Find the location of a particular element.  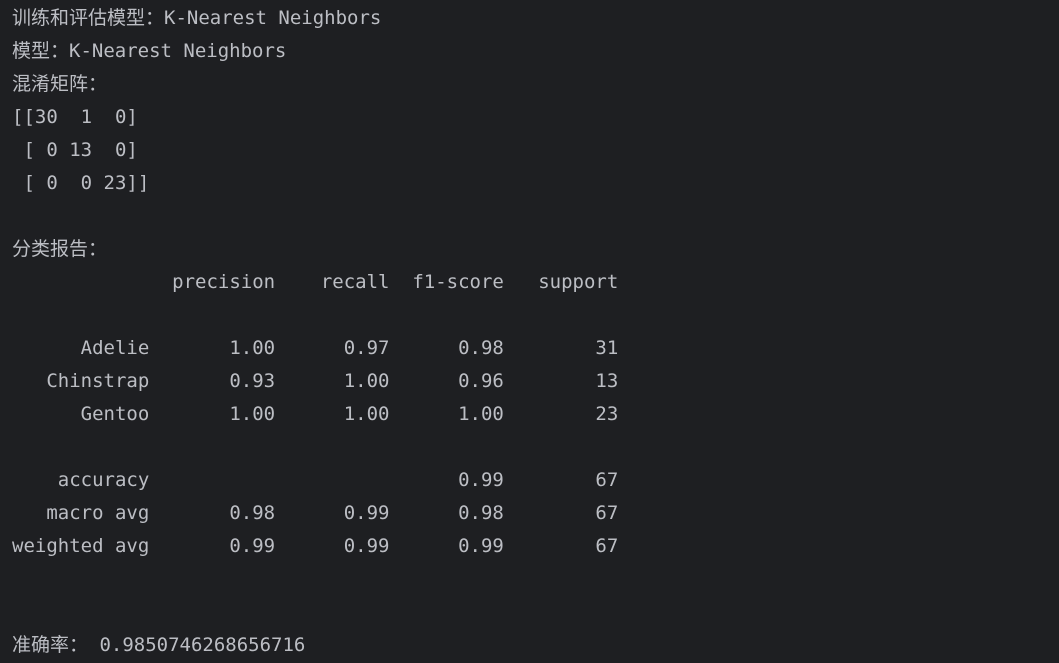

report-header: precision recall f1-score support is located at coordinates (315, 282).